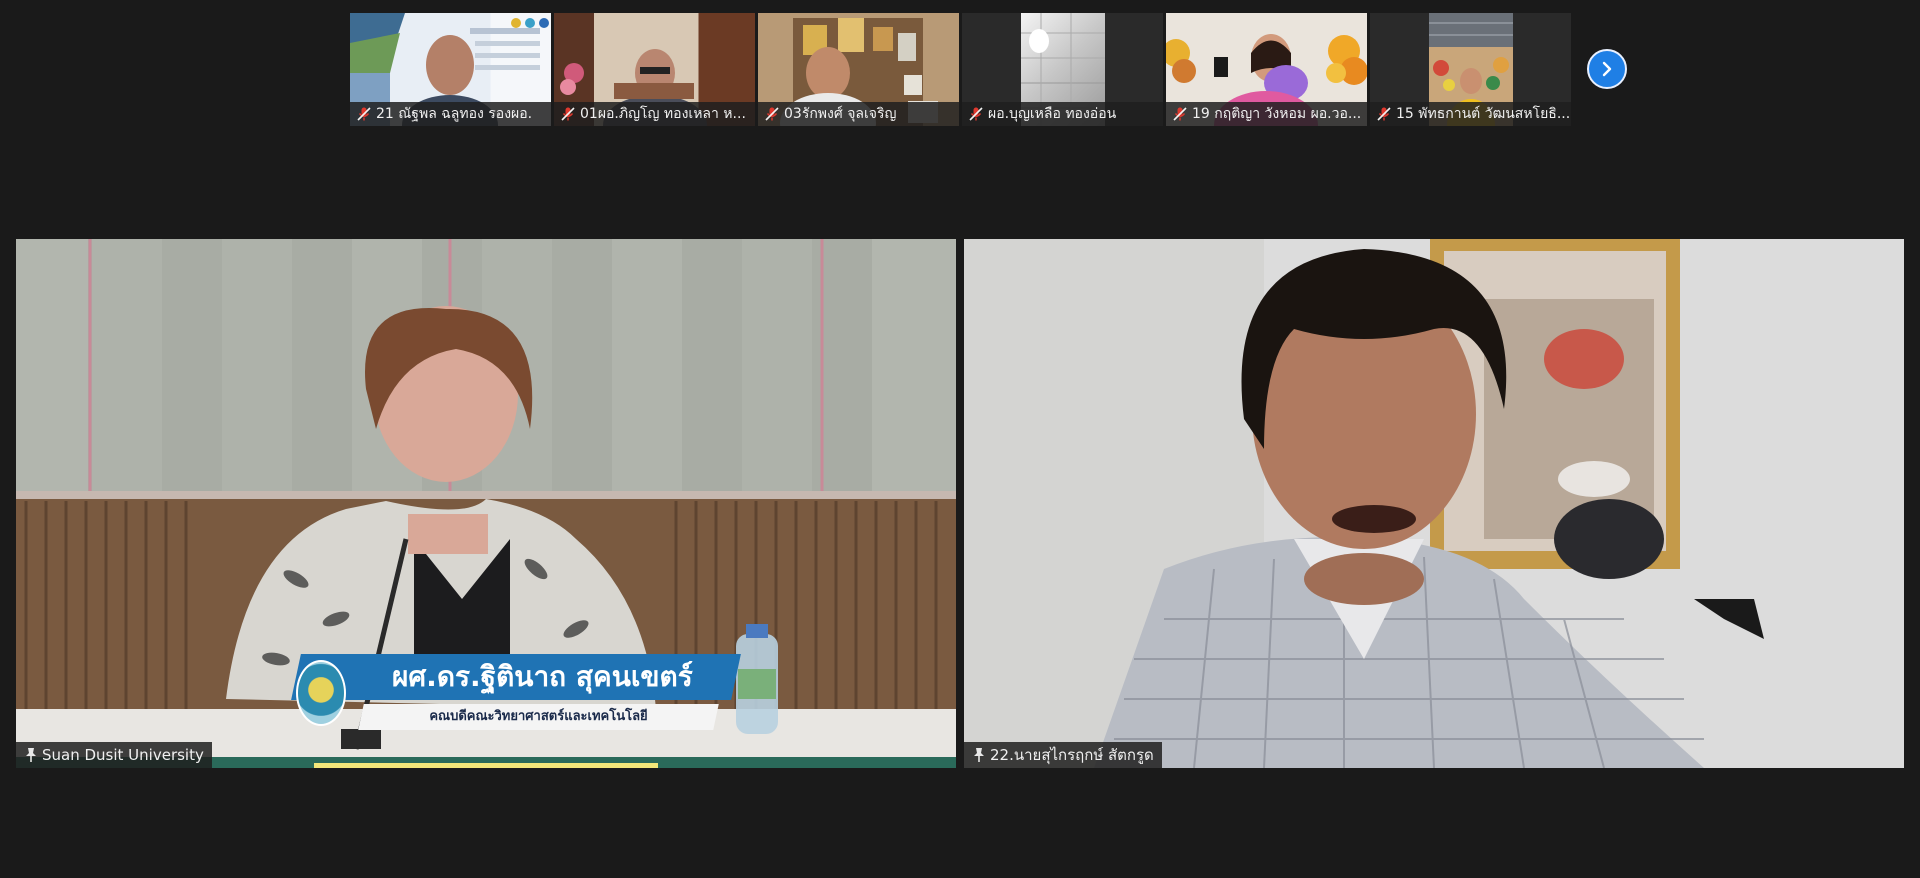  What do you see at coordinates (1062, 69) in the screenshot?
I see `participant-thumbnail: ผอ.บุญเหลือ ทองอ่อน` at bounding box center [1062, 69].